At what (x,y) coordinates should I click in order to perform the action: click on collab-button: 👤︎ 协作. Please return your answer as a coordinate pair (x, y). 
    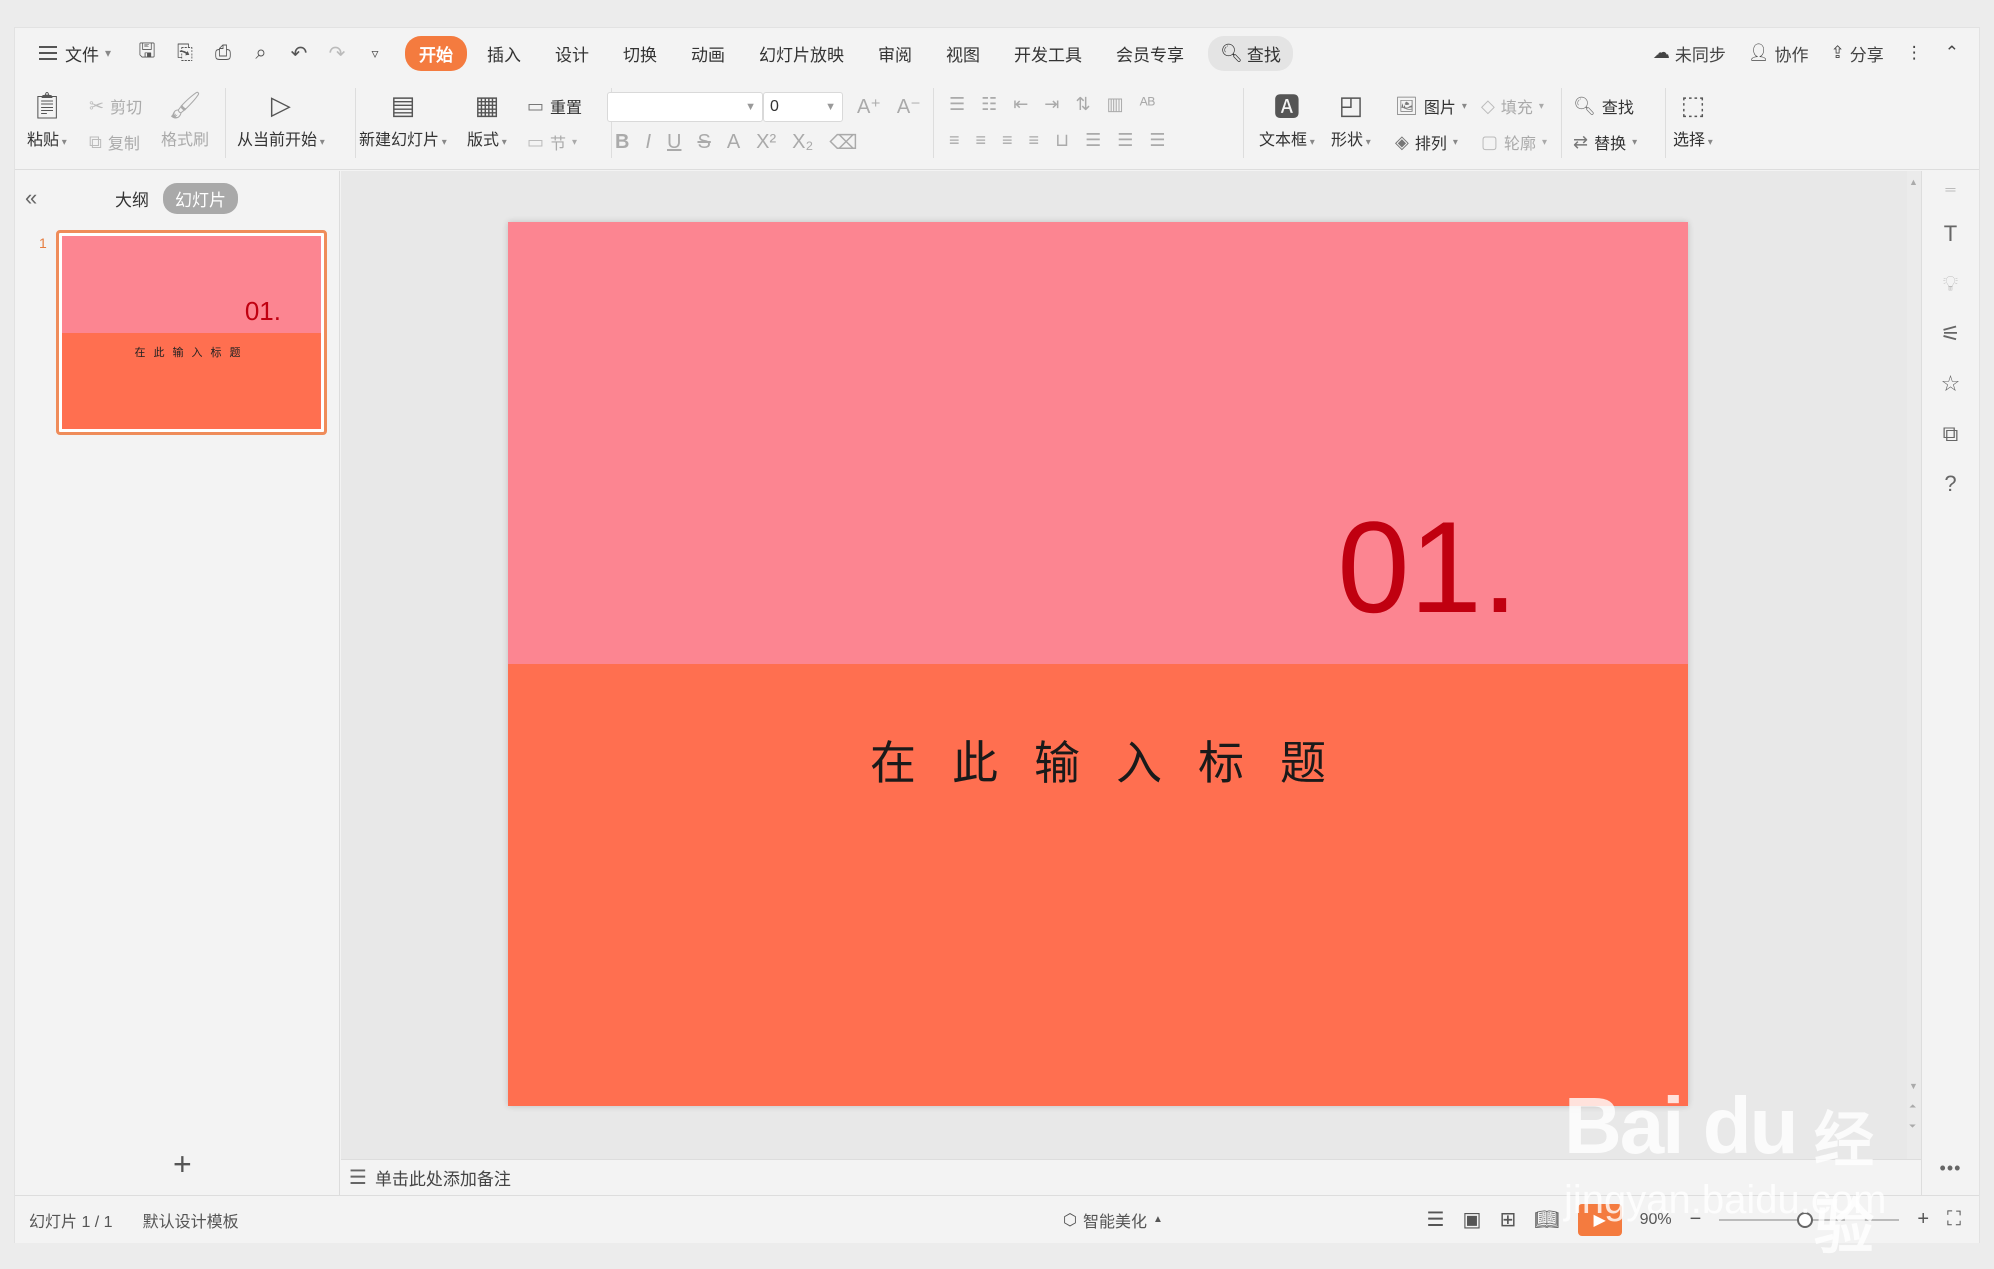
    Looking at the image, I should click on (1778, 53).